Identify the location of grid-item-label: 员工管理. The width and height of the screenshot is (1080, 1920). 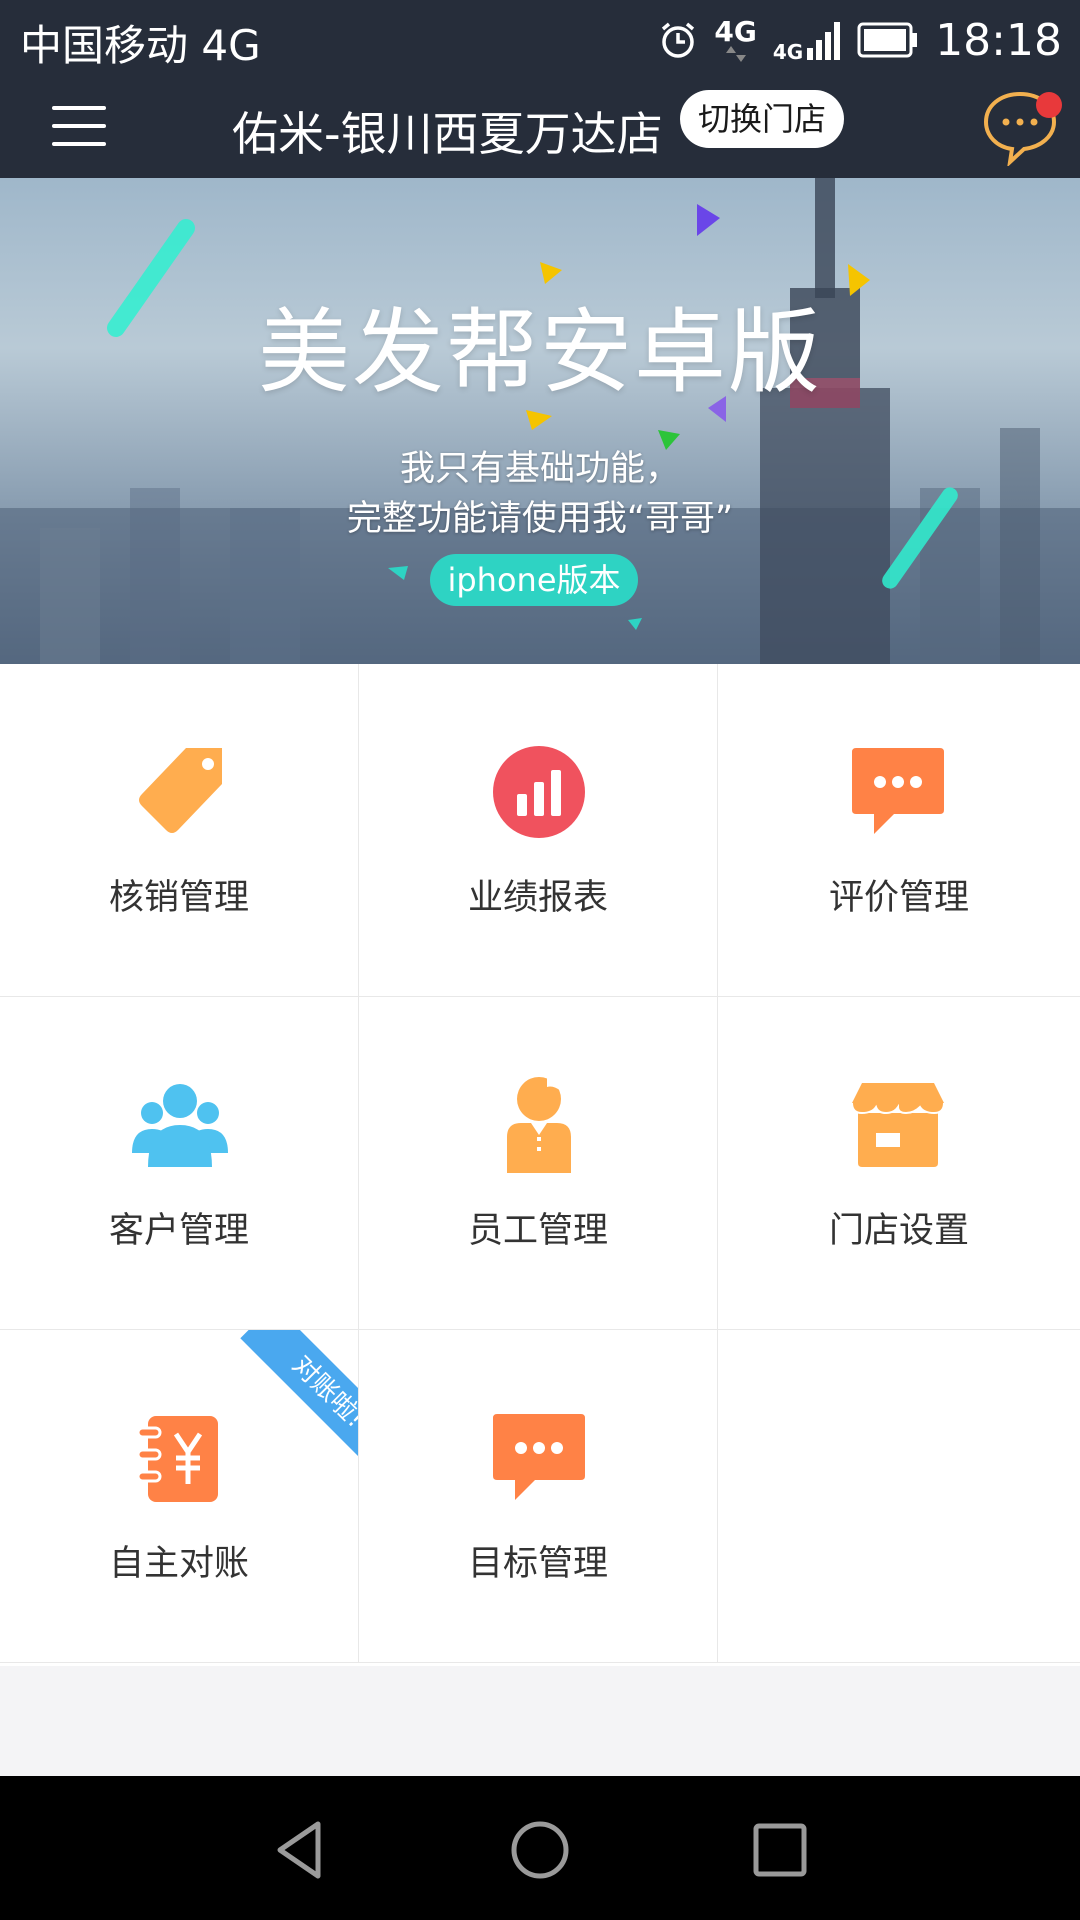
(537, 1231).